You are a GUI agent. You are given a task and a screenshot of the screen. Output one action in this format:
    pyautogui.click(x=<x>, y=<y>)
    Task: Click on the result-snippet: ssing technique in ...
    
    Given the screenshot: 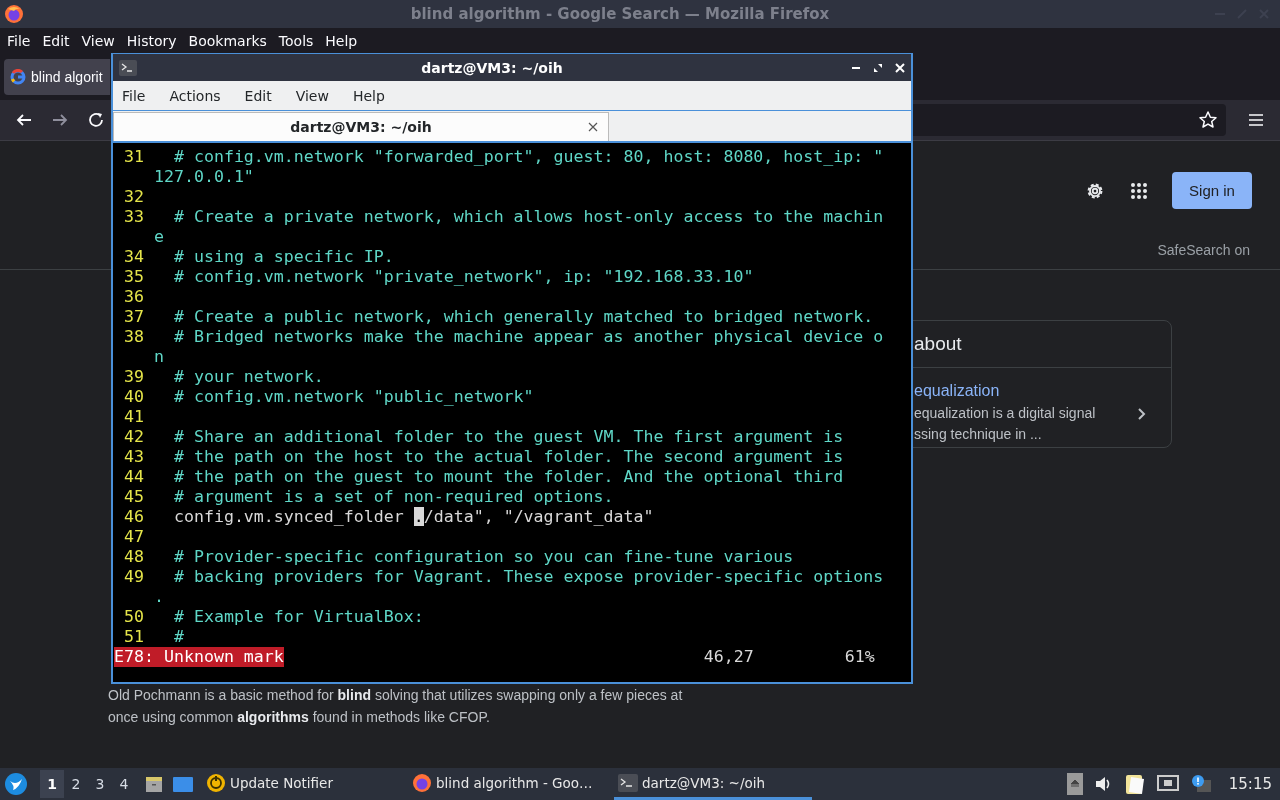 What is the action you would take?
    pyautogui.click(x=978, y=434)
    